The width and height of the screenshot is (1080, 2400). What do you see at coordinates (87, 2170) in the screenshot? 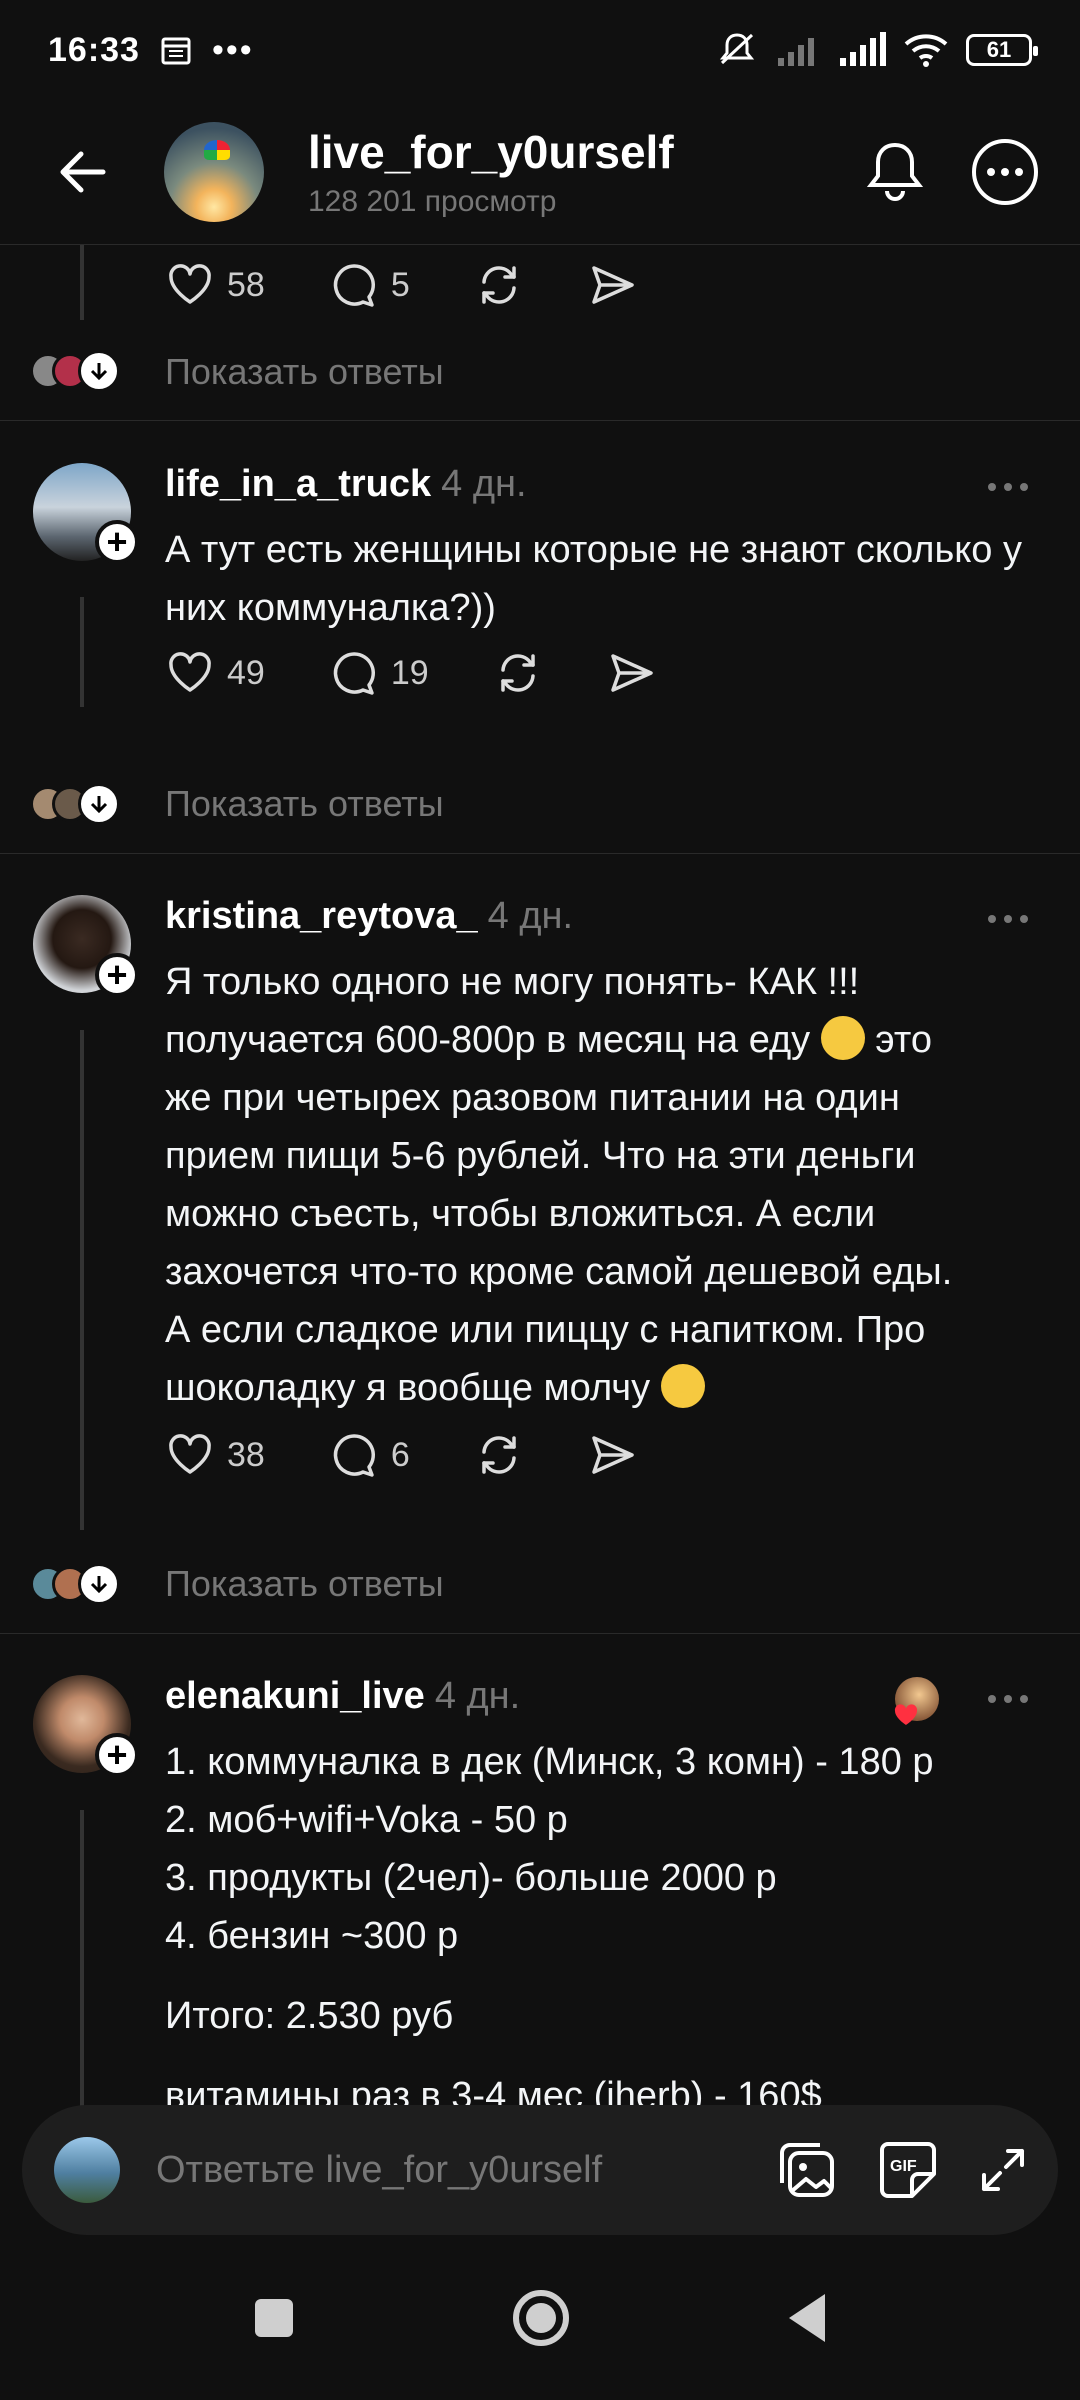
I see `my-avatar` at bounding box center [87, 2170].